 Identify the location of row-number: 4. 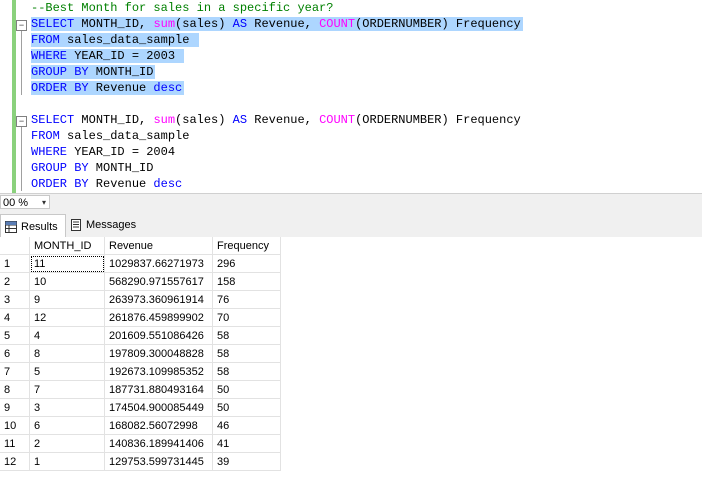
(15, 318).